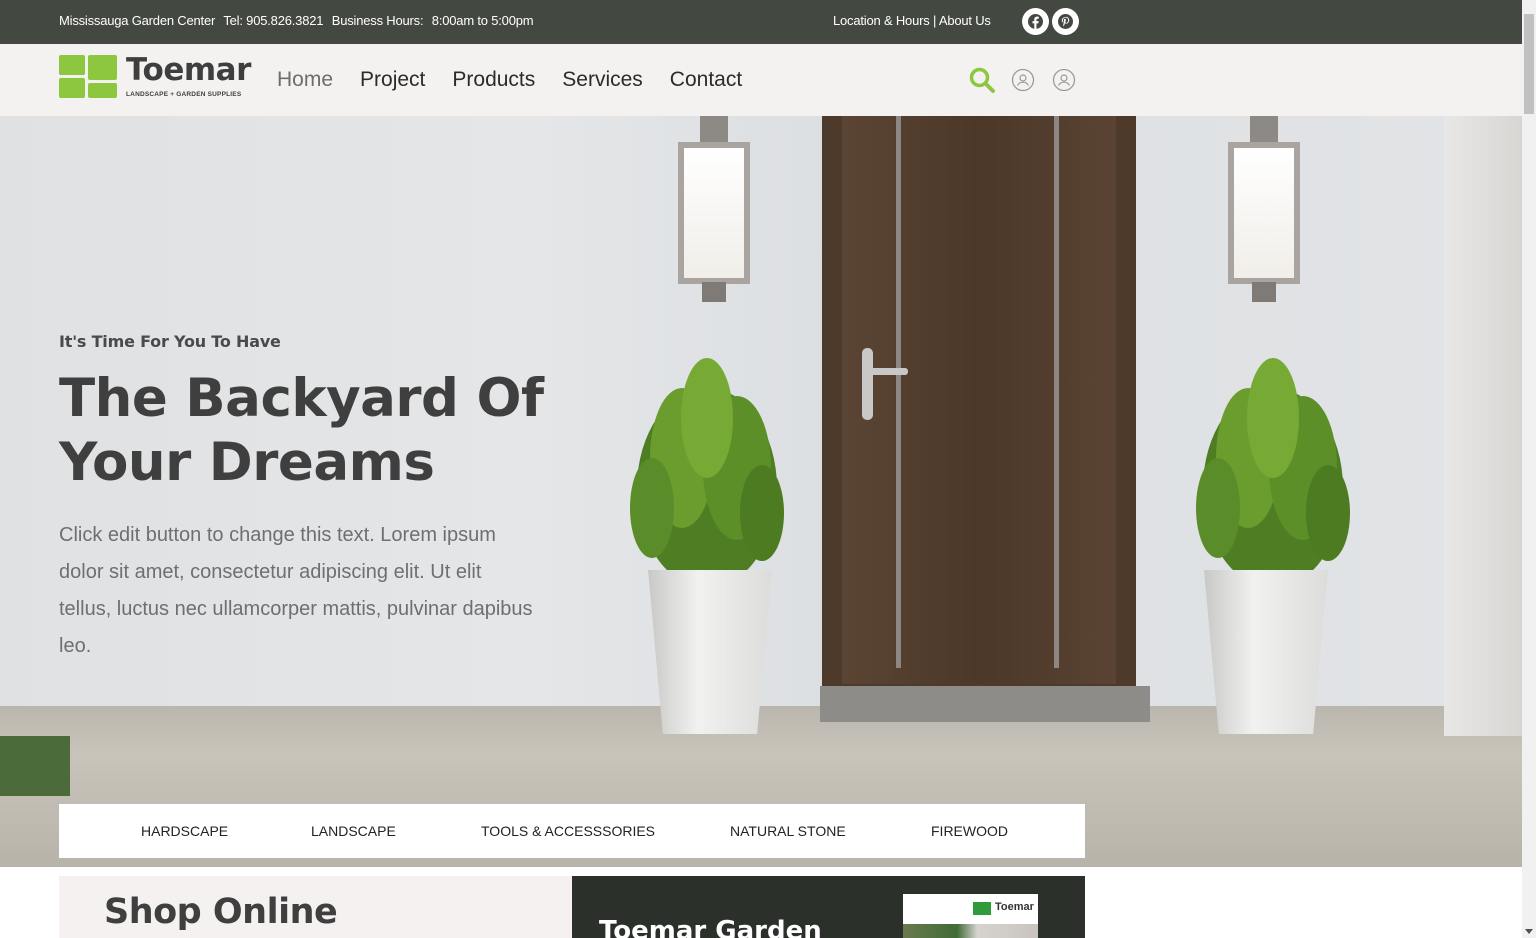 Image resolution: width=1536 pixels, height=938 pixels. I want to click on nav-project: Project, so click(392, 80).